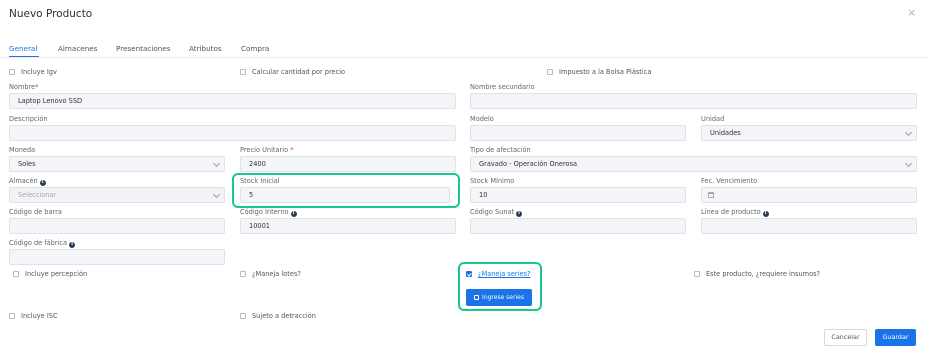 The image size is (928, 361). What do you see at coordinates (39, 72) in the screenshot?
I see `incluye-igv-label: Incluye Igv` at bounding box center [39, 72].